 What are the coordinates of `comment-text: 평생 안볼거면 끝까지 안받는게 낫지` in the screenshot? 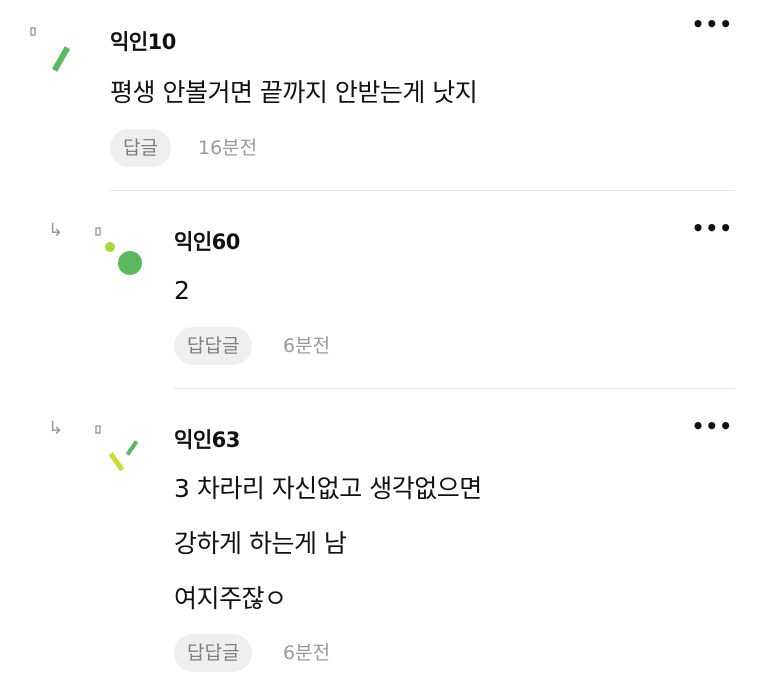 It's located at (294, 92).